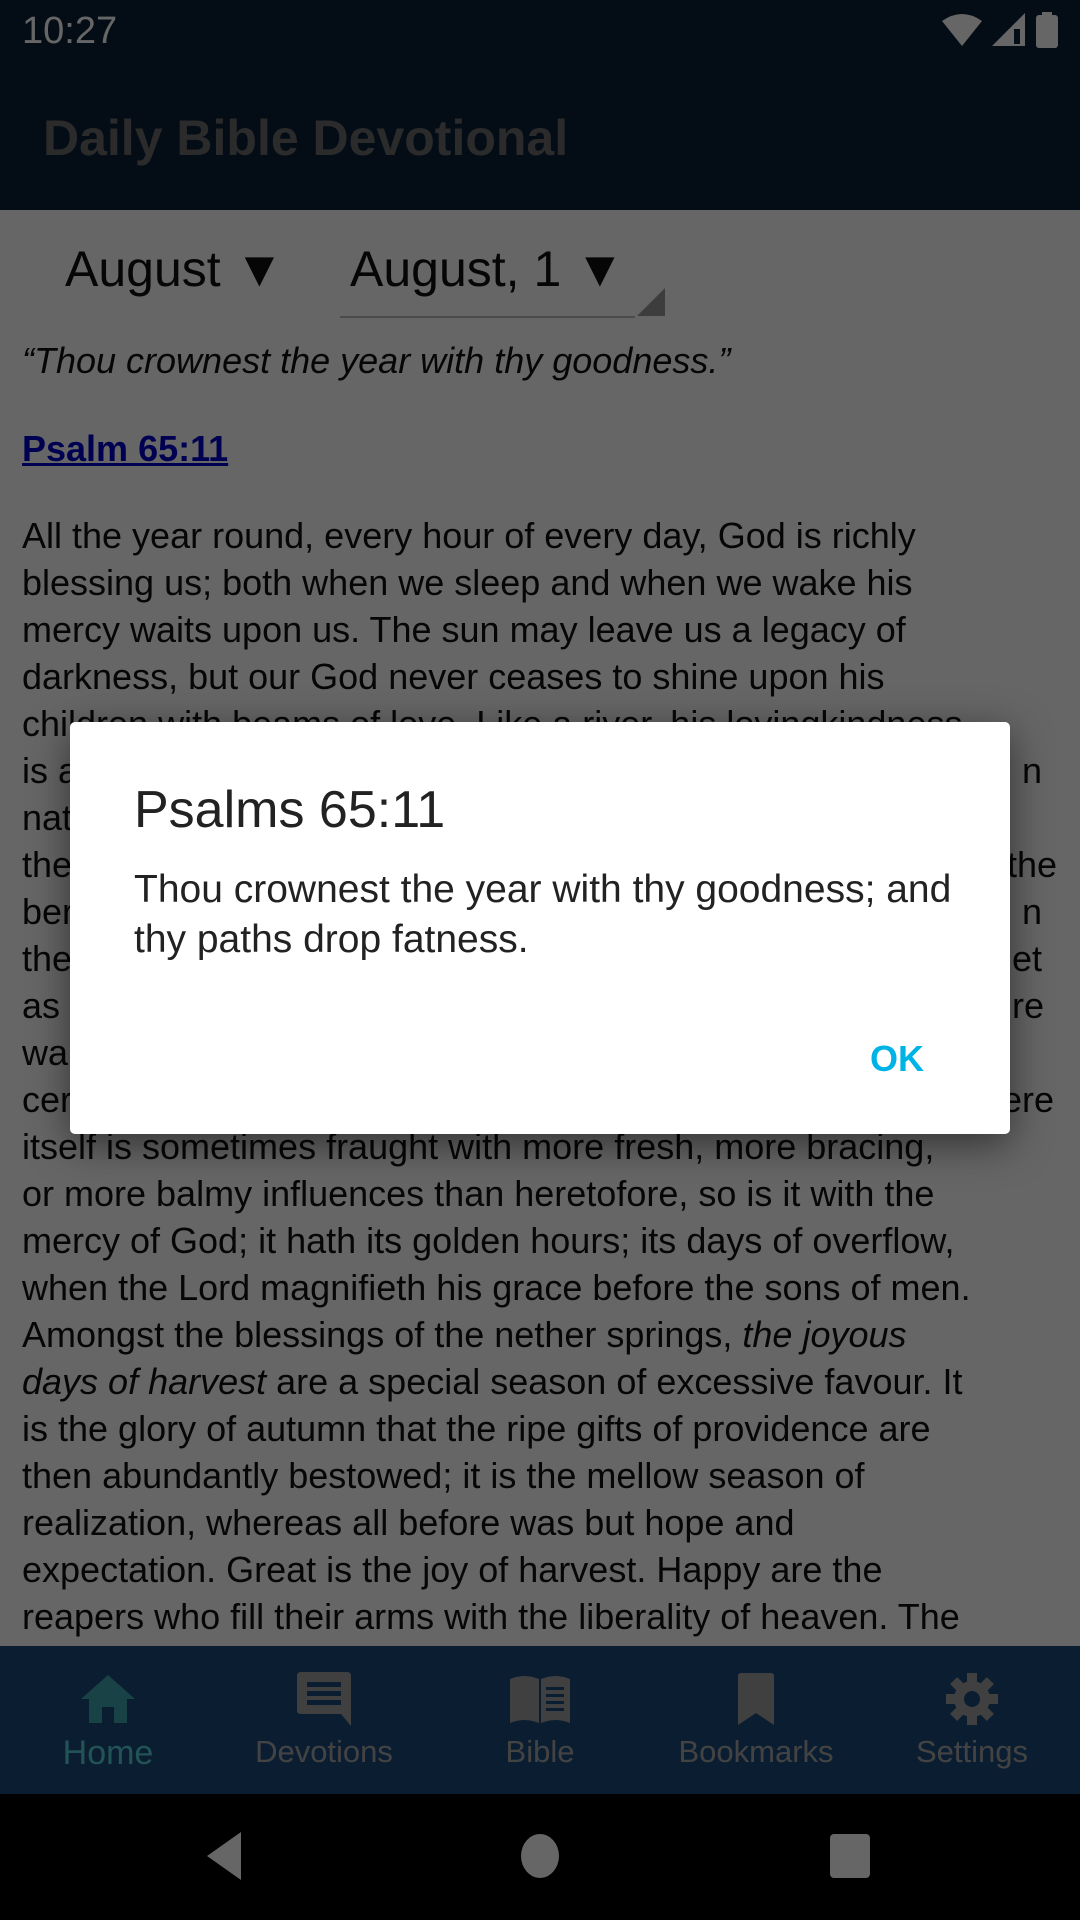 Image resolution: width=1080 pixels, height=1920 pixels. Describe the element at coordinates (290, 810) in the screenshot. I see `dialog-title: Psalms 65:11` at that location.